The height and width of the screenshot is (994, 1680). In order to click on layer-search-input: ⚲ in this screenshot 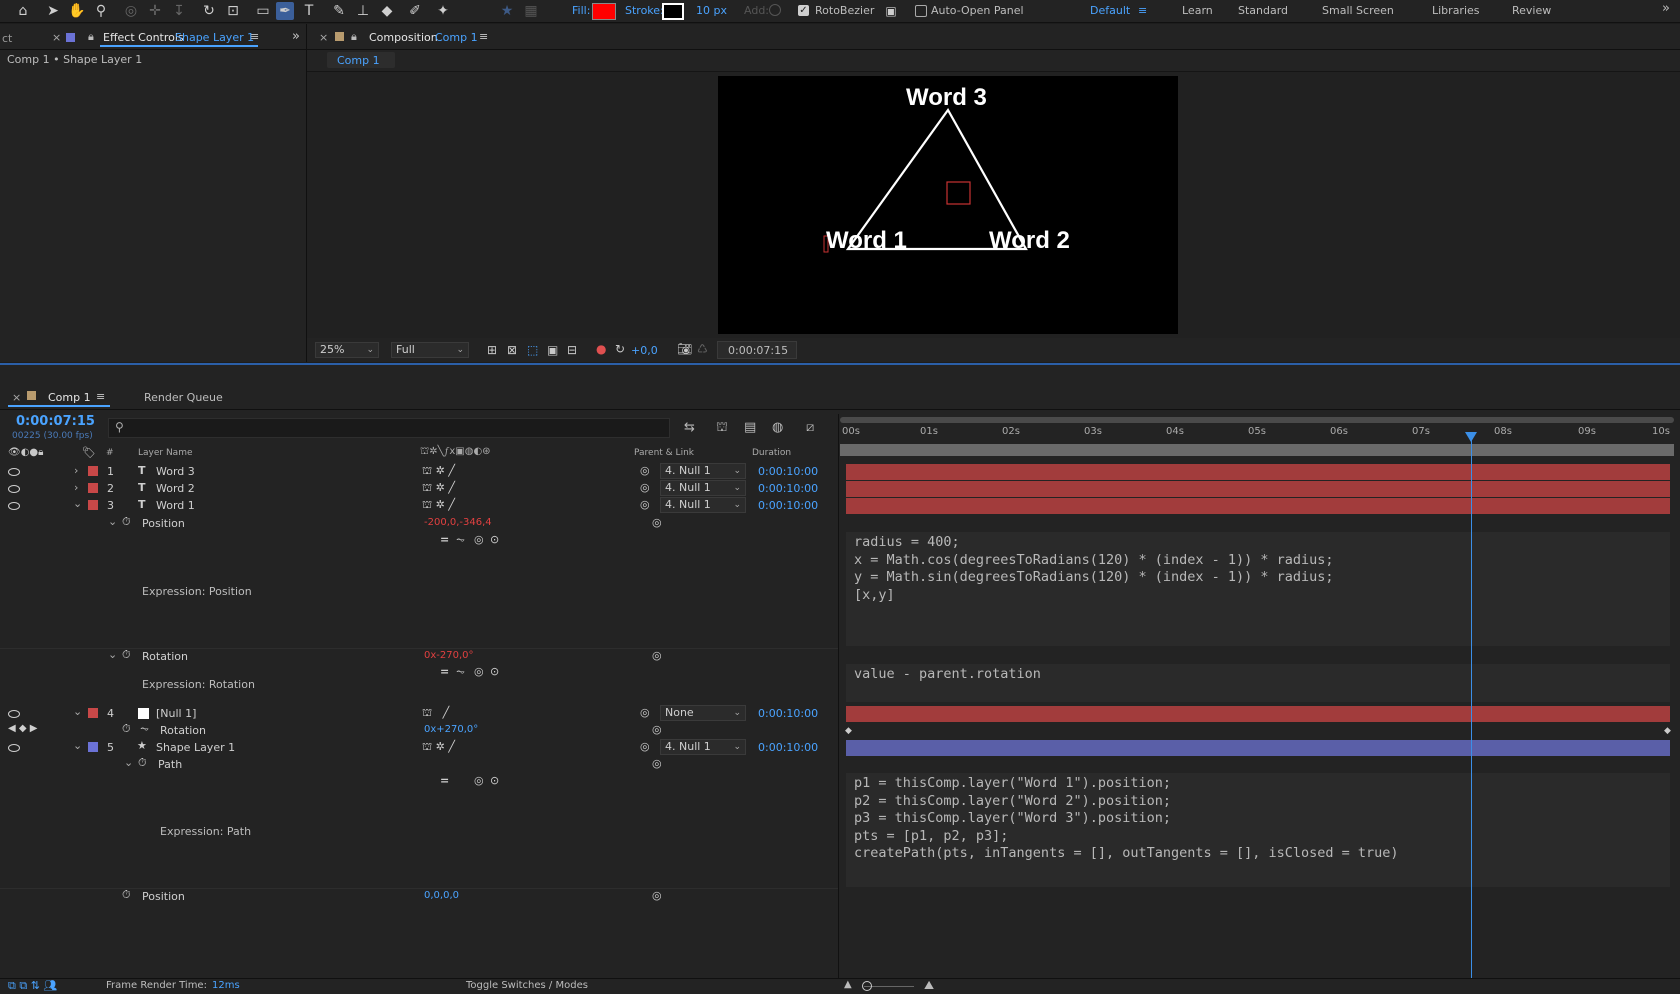, I will do `click(389, 428)`.